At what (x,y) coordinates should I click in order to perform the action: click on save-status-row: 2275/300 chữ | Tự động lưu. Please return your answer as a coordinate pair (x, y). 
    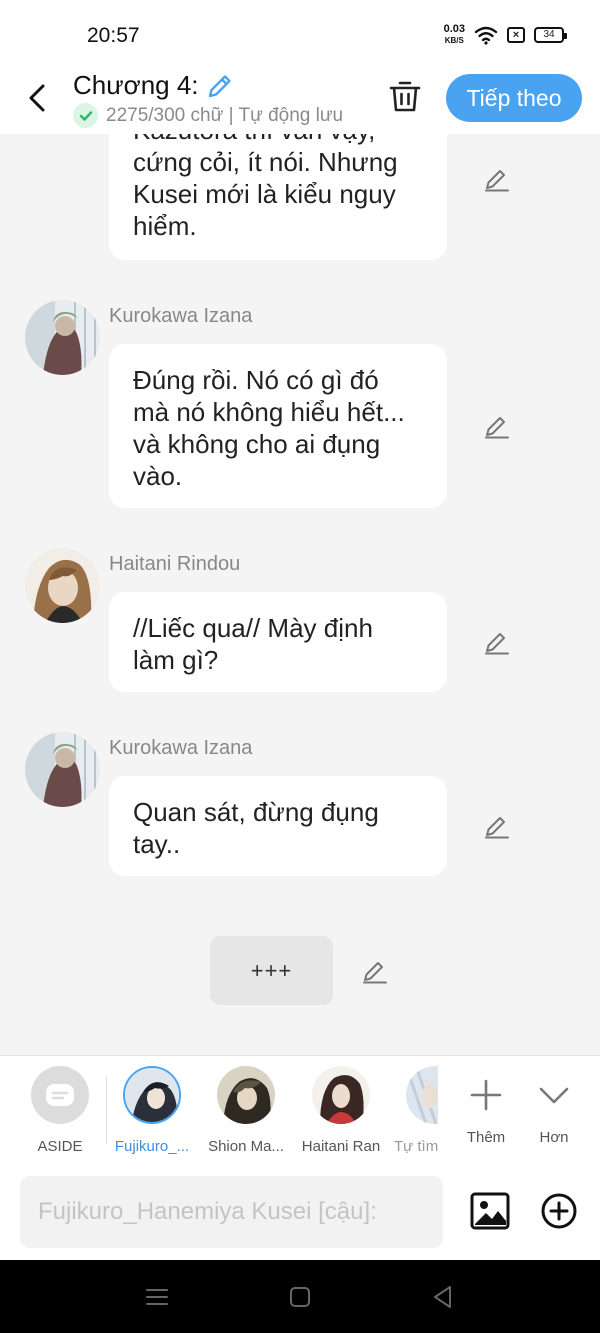
    Looking at the image, I should click on (208, 115).